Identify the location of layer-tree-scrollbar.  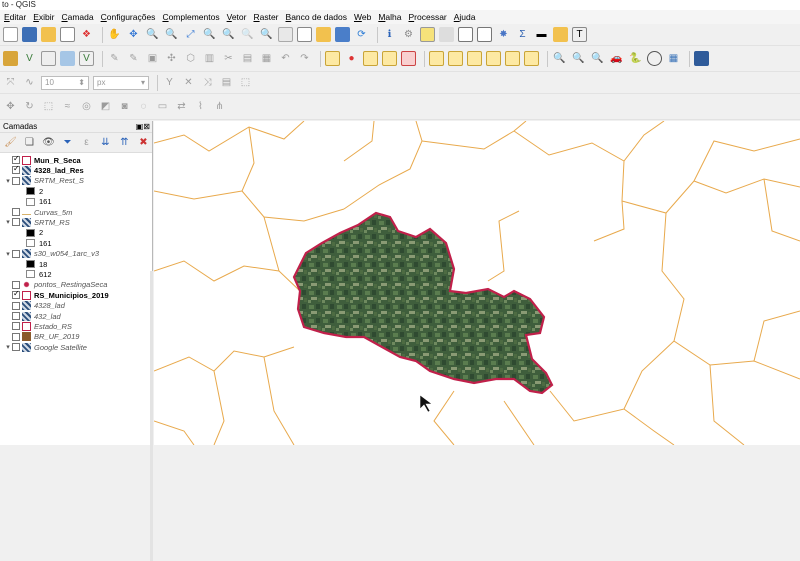
(151, 416).